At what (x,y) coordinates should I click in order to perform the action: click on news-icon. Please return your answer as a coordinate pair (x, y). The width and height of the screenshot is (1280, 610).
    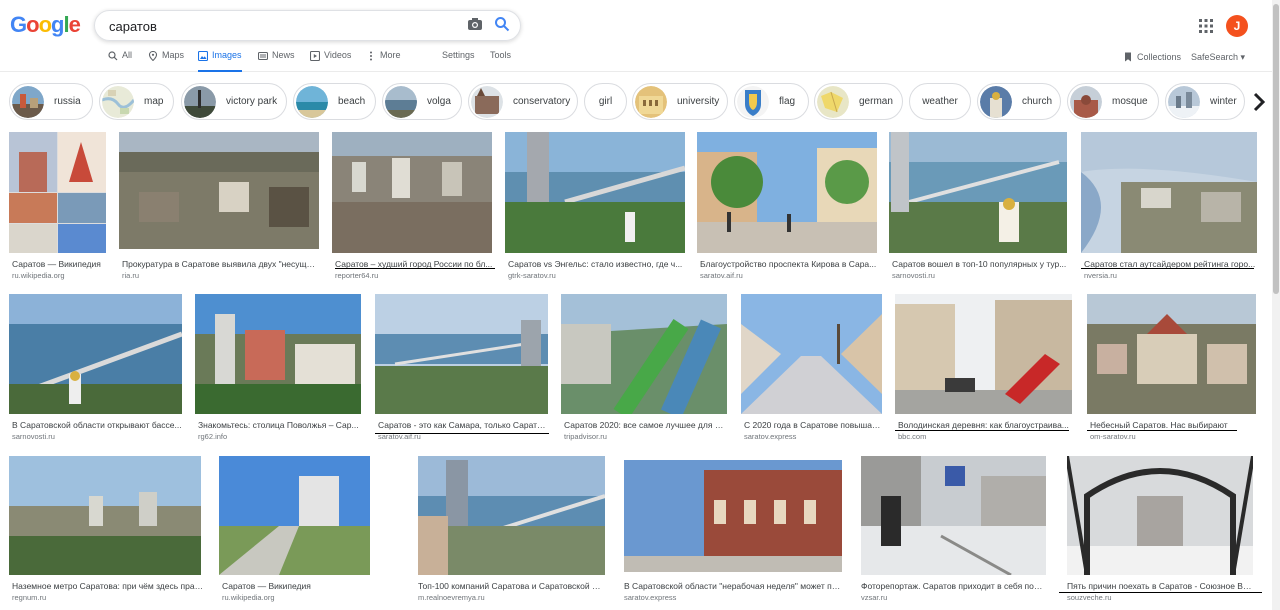
    Looking at the image, I should click on (263, 56).